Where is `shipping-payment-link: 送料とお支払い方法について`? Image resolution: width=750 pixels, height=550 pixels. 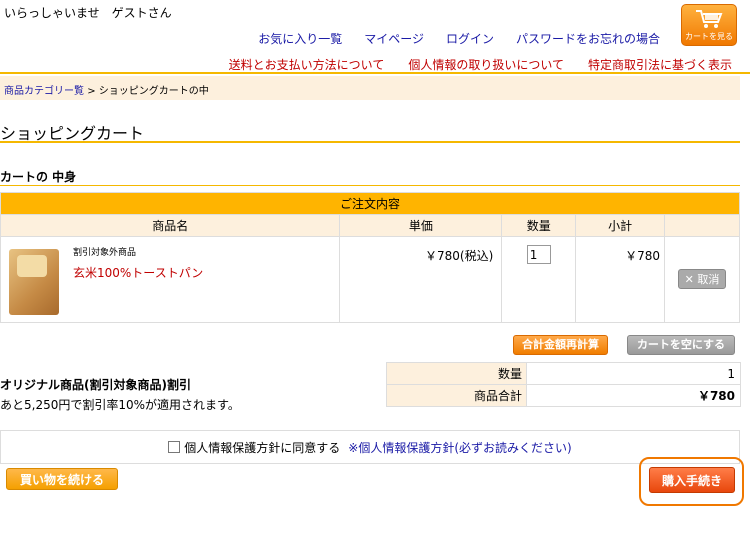
shipping-payment-link: 送料とお支払い方法について is located at coordinates (307, 64).